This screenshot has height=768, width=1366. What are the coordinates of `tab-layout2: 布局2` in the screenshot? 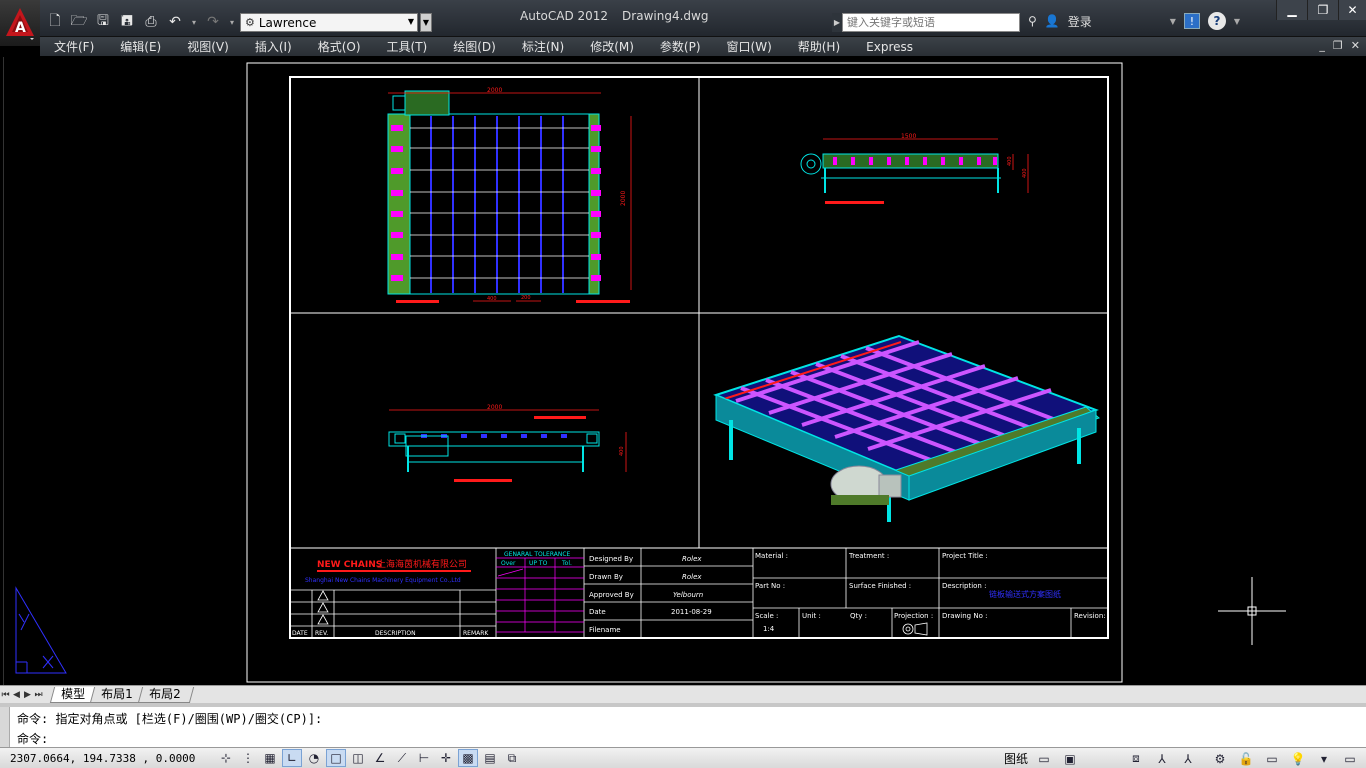 It's located at (165, 694).